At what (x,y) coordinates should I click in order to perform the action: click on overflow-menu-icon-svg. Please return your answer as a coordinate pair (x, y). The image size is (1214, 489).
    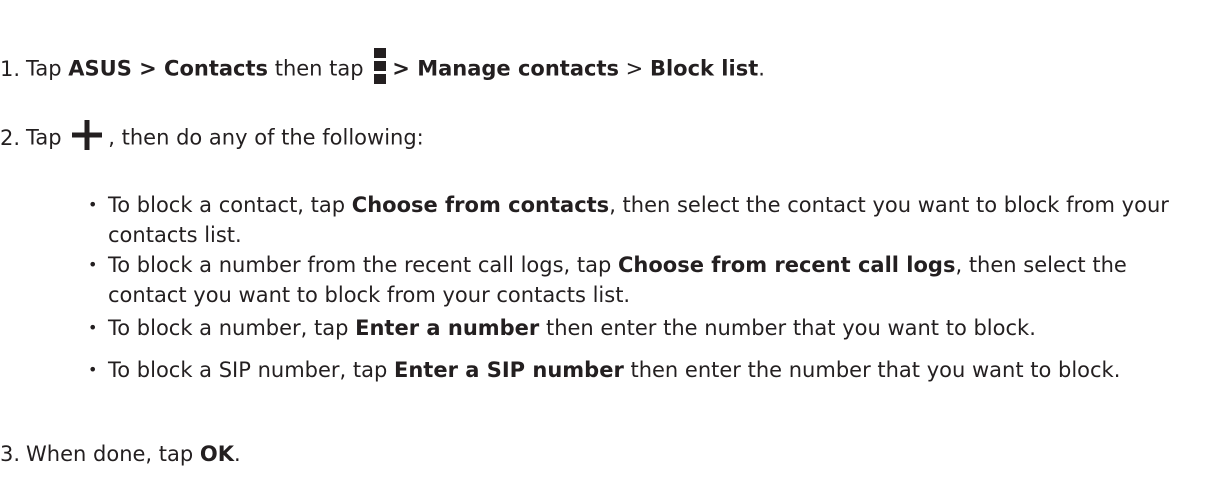
    Looking at the image, I should click on (380, 66).